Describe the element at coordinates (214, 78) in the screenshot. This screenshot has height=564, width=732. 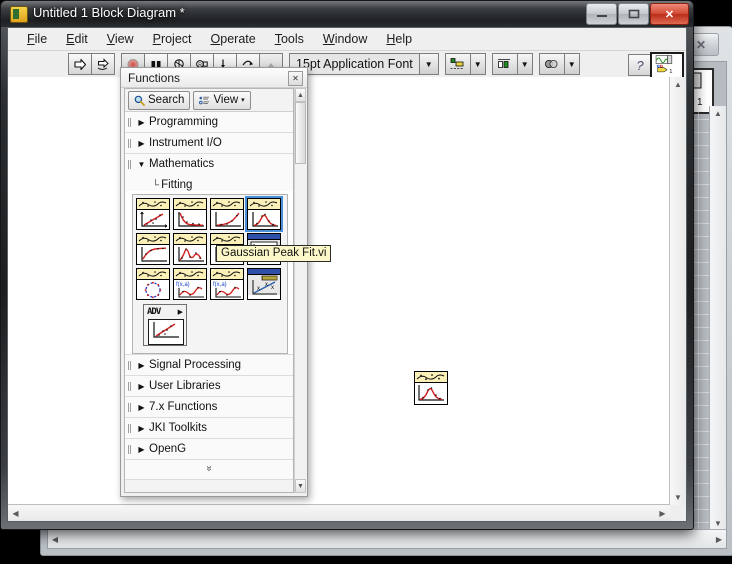
I see `palette-header: Functions ✕` at that location.